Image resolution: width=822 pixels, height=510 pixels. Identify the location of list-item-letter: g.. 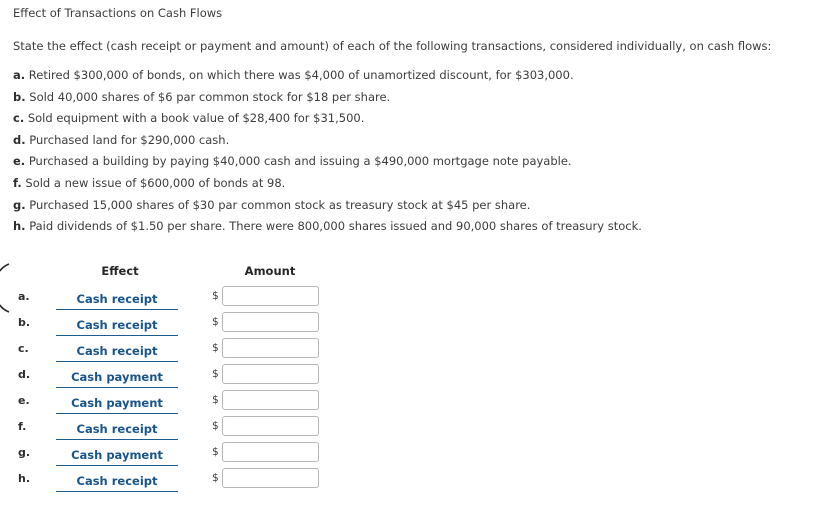
(19, 204).